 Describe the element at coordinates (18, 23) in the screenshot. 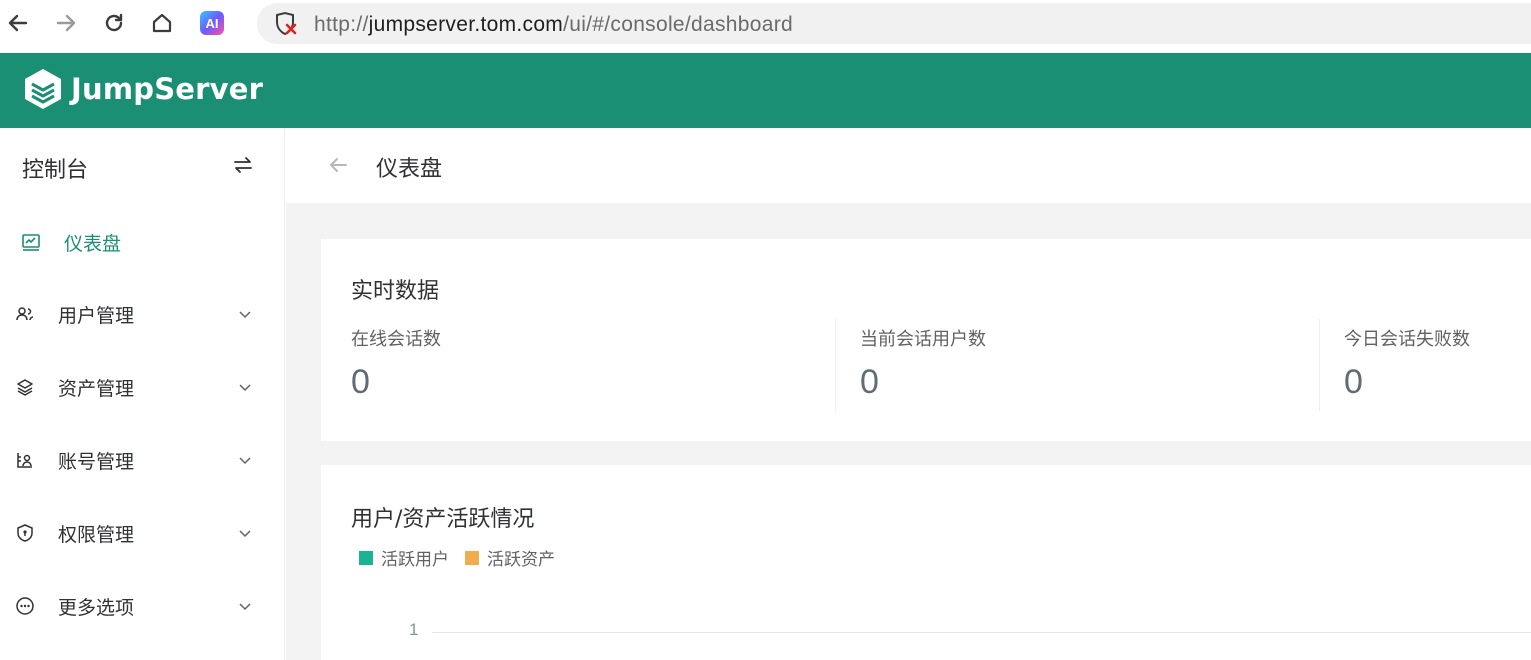

I see `back-icon` at that location.